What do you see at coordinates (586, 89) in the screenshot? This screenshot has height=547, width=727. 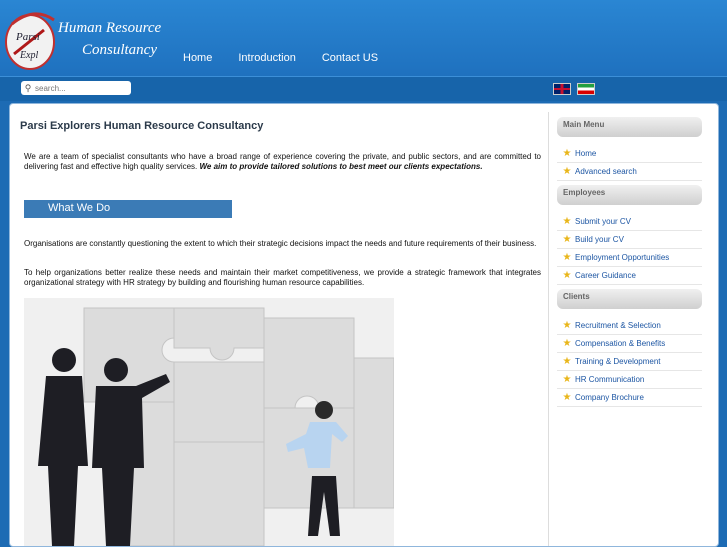 I see `flag-iran-icon` at bounding box center [586, 89].